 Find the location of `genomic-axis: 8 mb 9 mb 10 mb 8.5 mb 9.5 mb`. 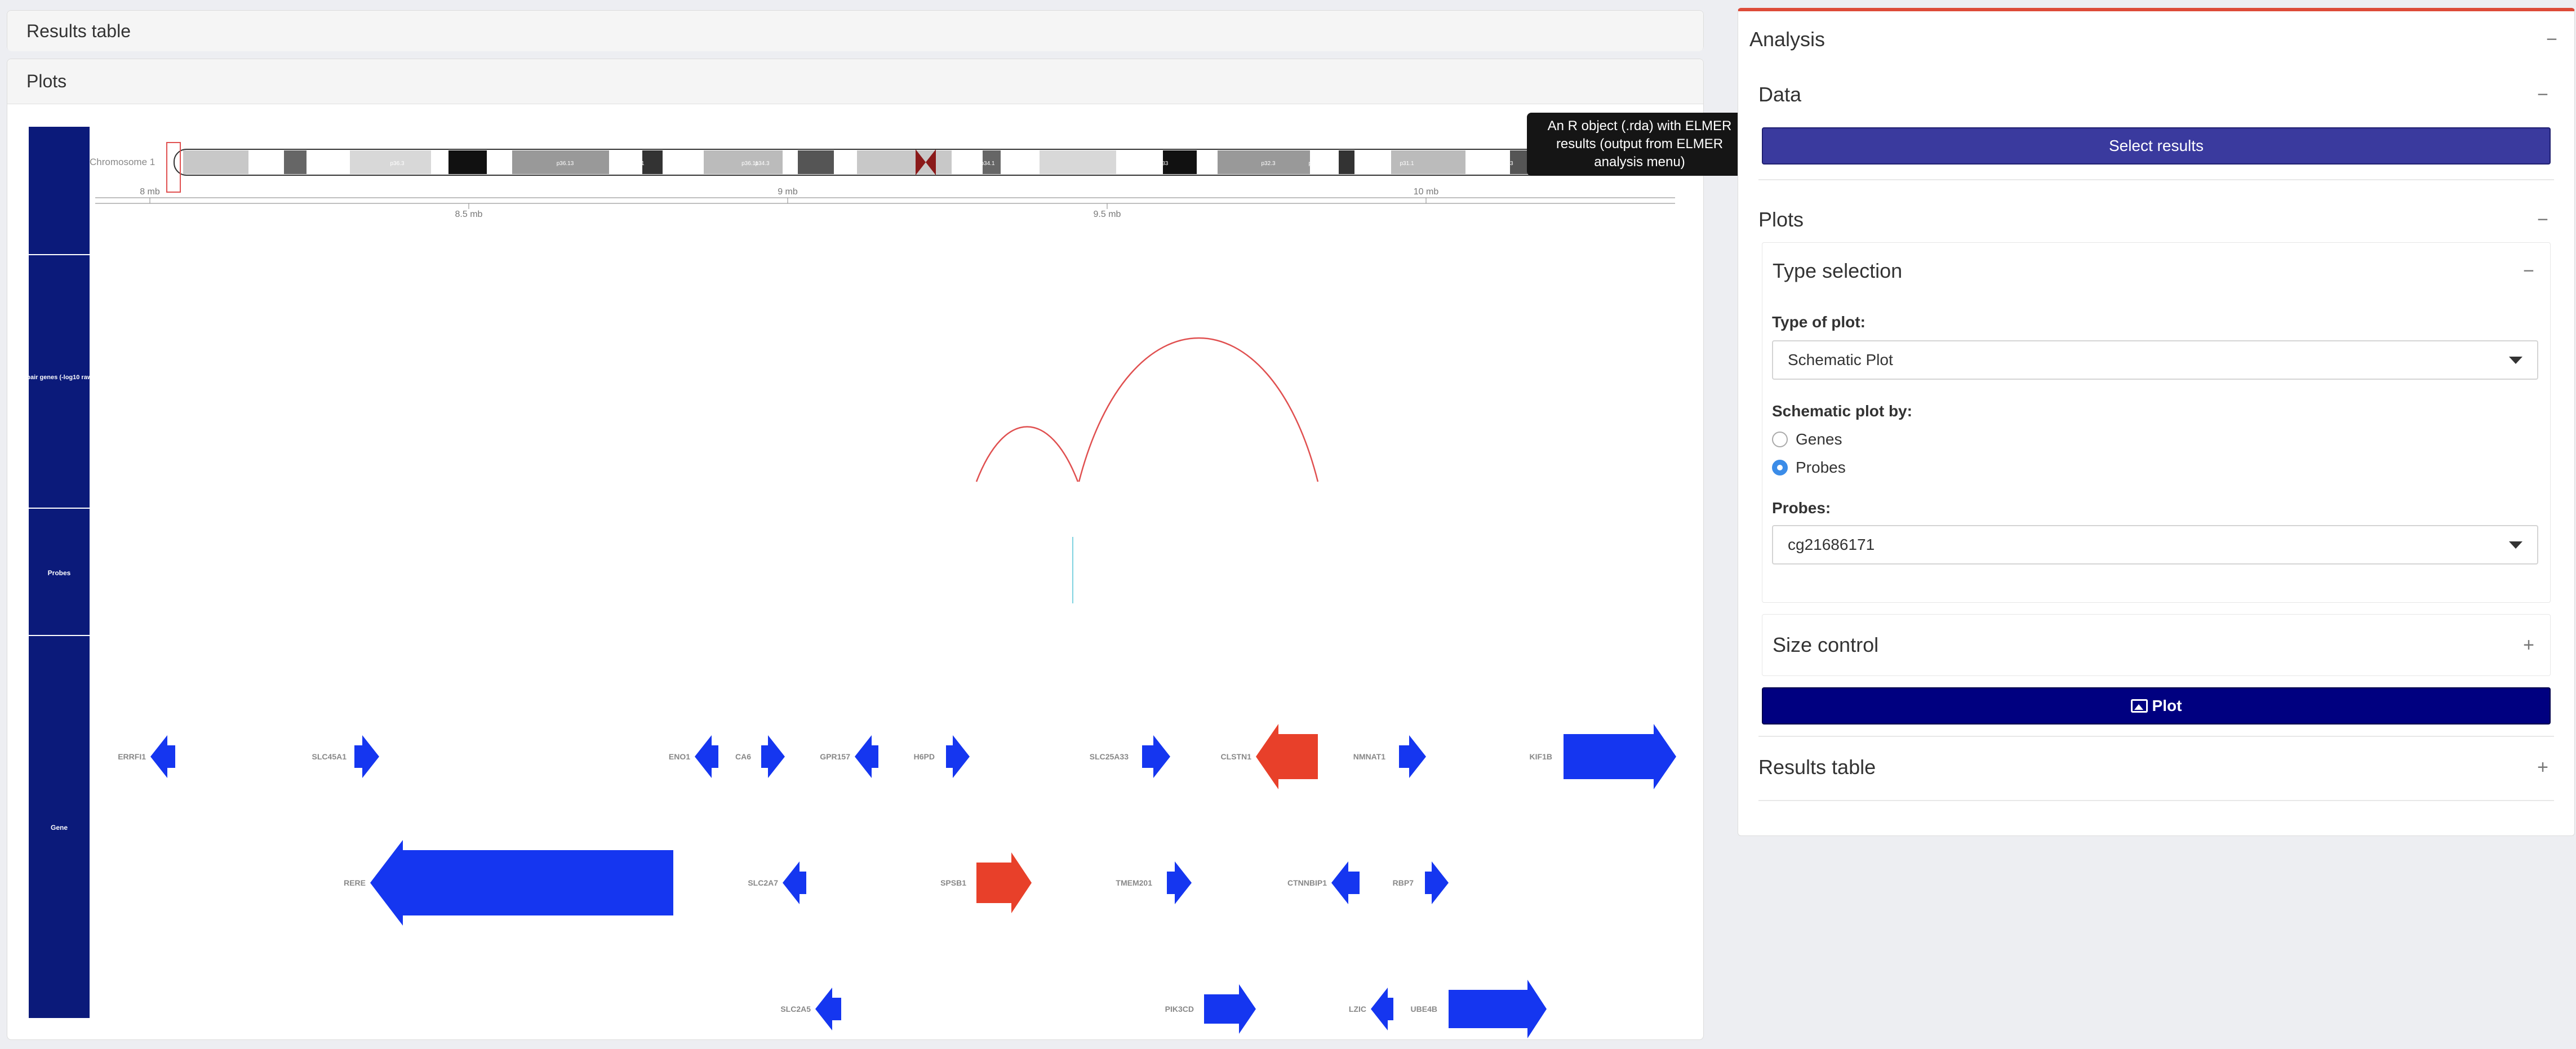

genomic-axis: 8 mb 9 mb 10 mb 8.5 mb 9.5 mb is located at coordinates (885, 203).